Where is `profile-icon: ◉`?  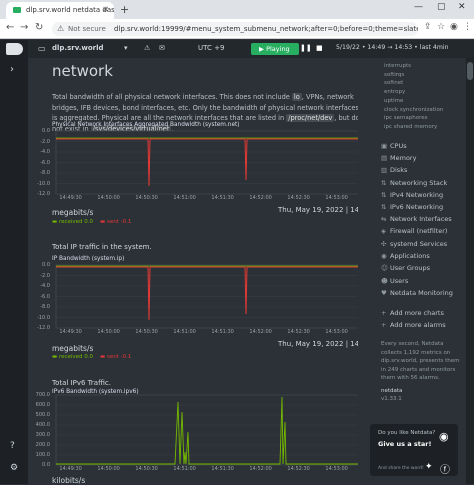
profile-icon: ◉ is located at coordinates (454, 27).